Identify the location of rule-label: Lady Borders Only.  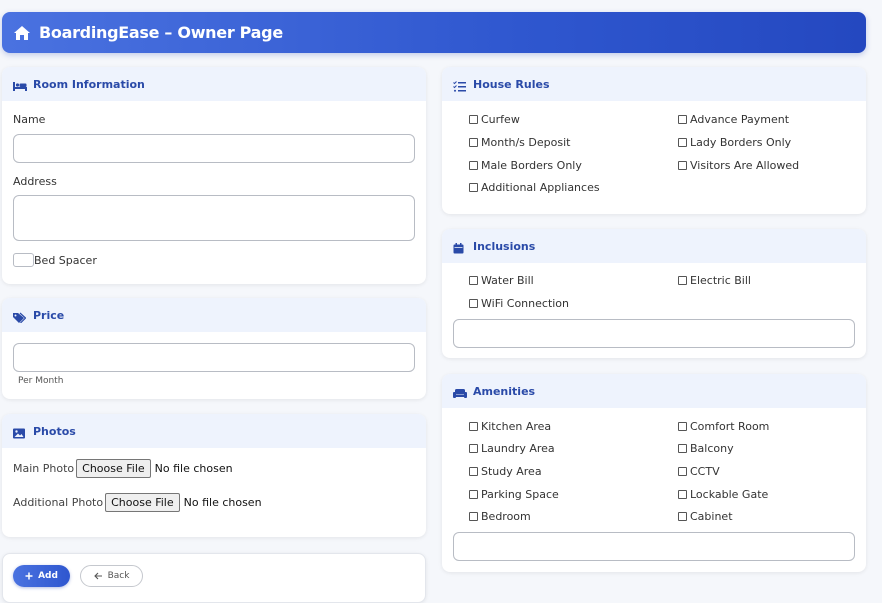
(741, 142).